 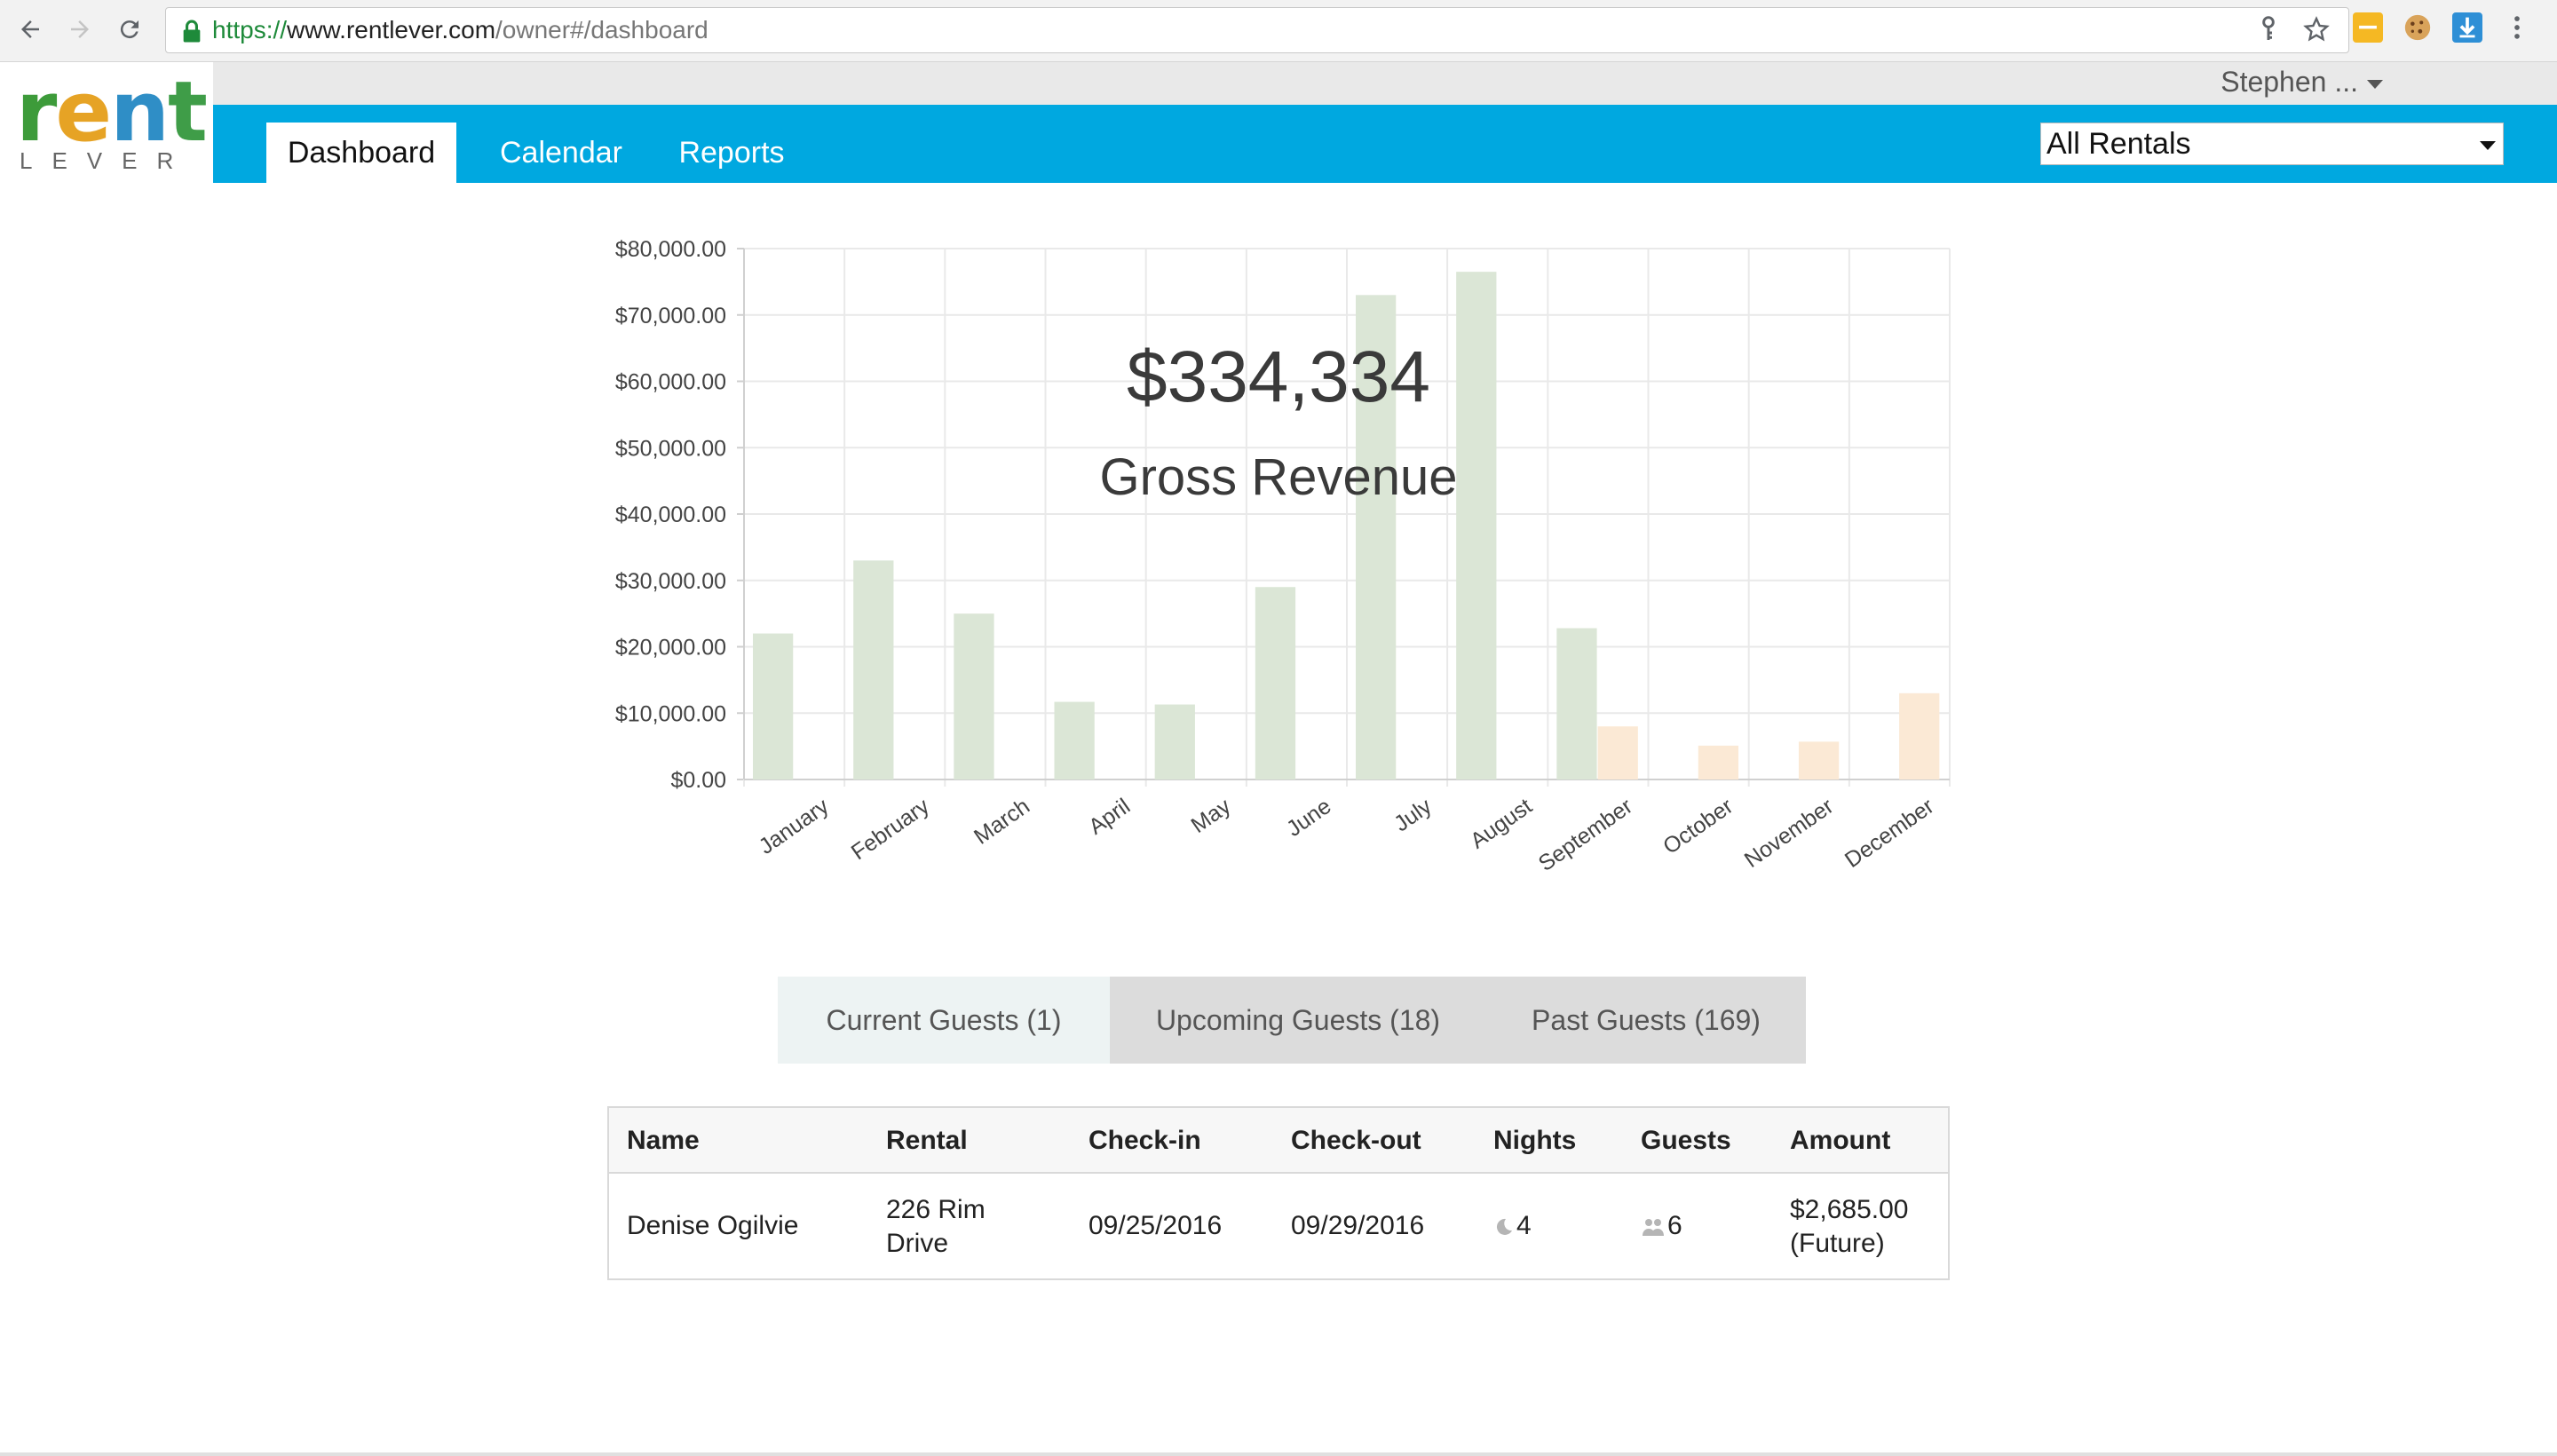 I want to click on rentlever-logo: rent LEVER, so click(x=106, y=122).